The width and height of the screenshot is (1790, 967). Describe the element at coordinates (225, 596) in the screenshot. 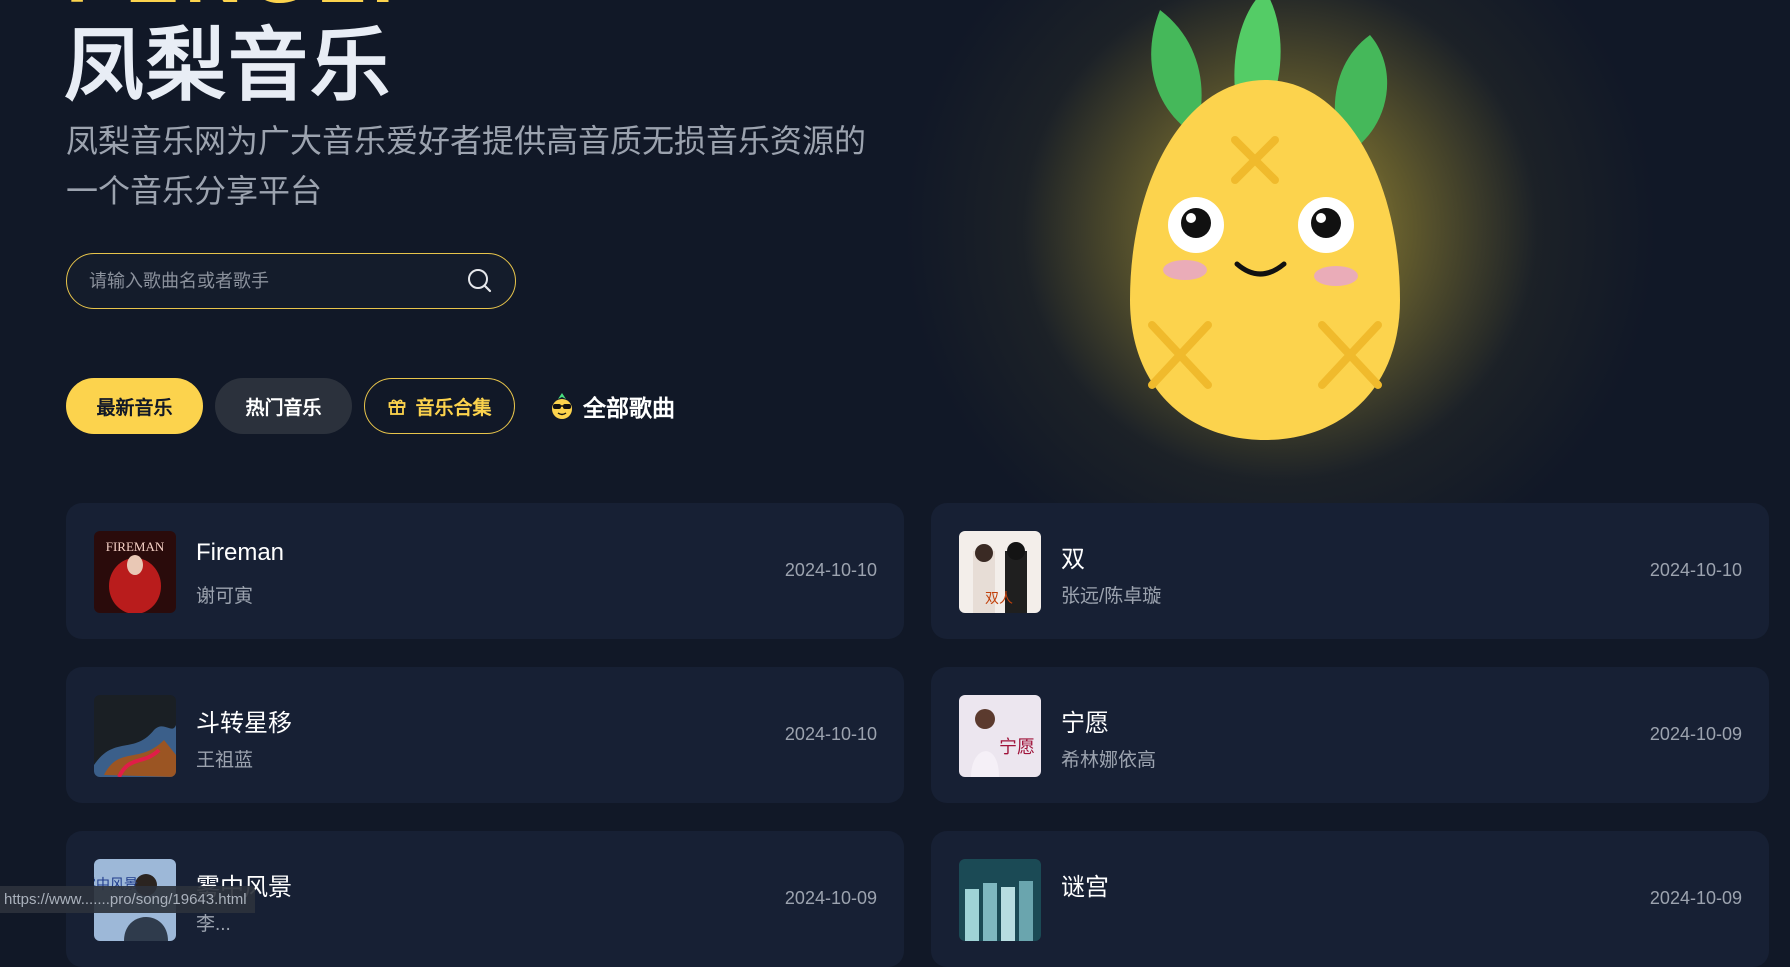

I see `song-artist: 谢可寅` at that location.